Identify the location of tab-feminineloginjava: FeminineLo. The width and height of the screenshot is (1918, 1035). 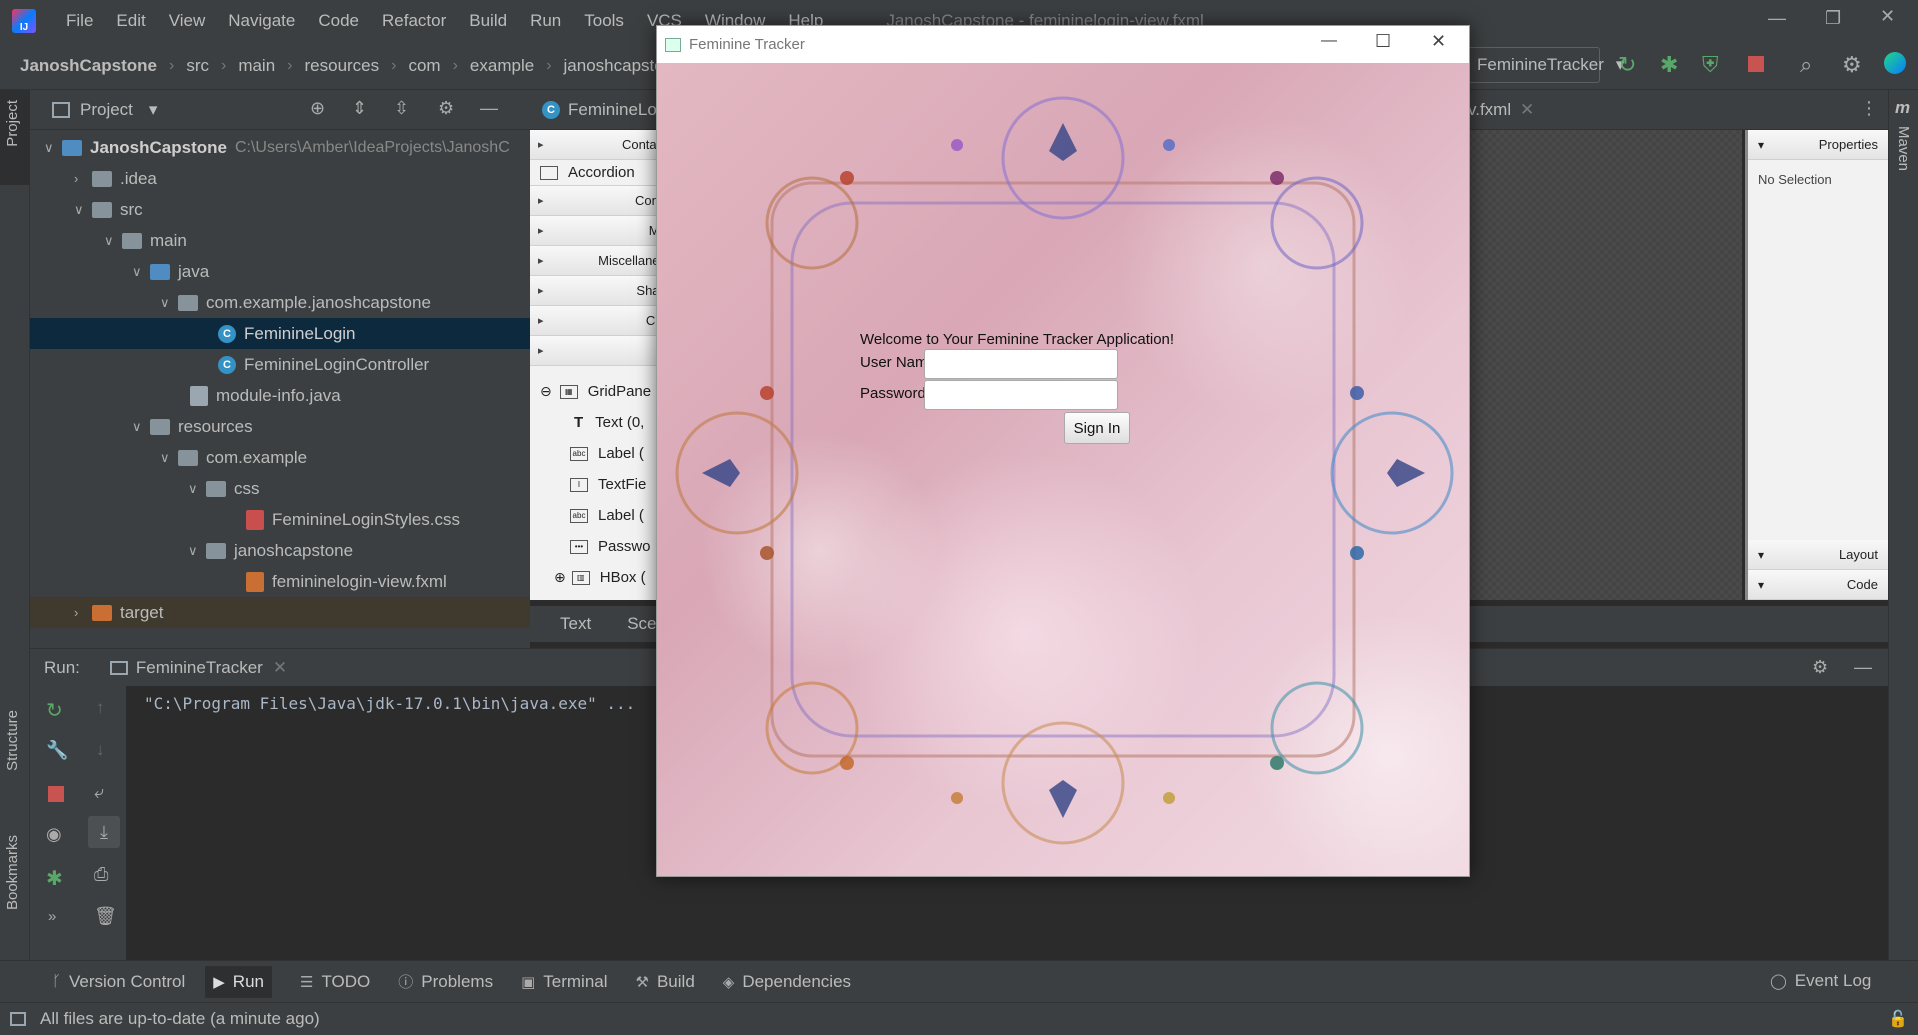
(612, 110).